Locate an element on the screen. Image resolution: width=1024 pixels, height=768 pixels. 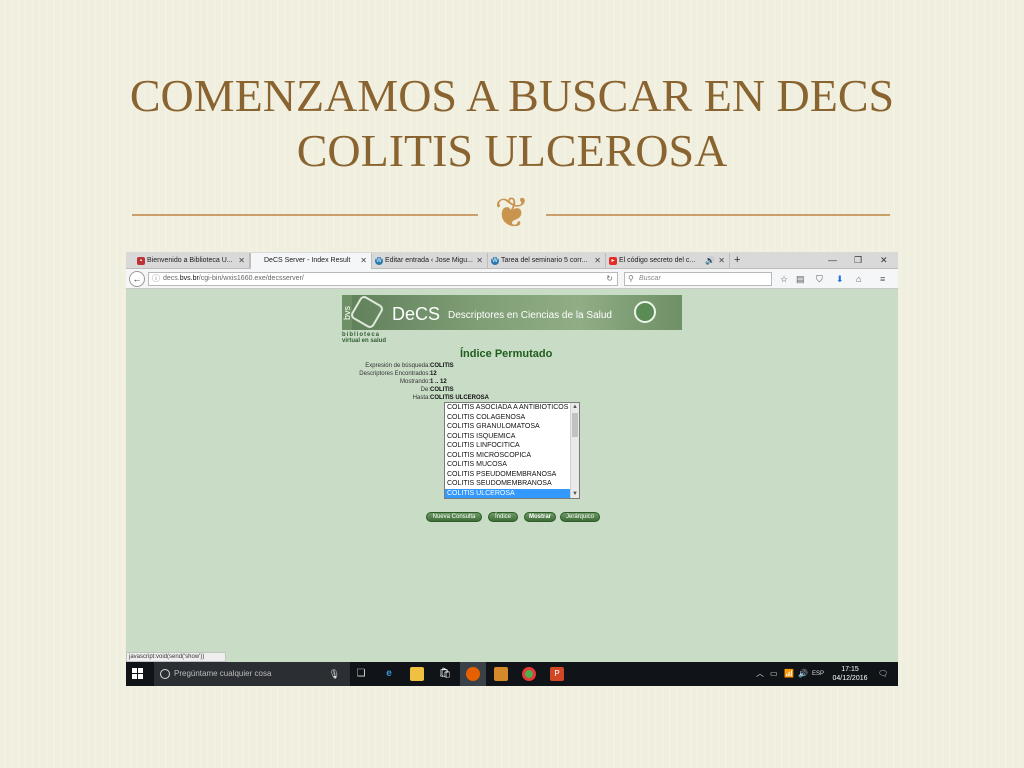
url-host: decs. is located at coordinates (171, 278).